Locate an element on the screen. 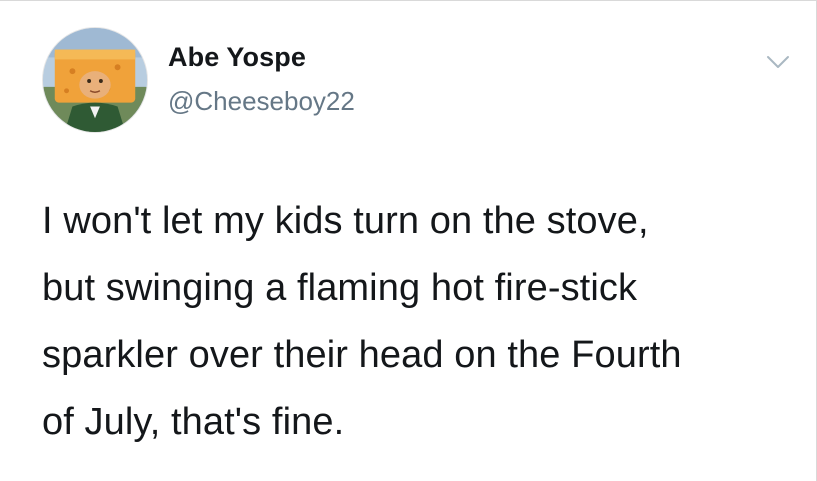  avatar is located at coordinates (95, 80).